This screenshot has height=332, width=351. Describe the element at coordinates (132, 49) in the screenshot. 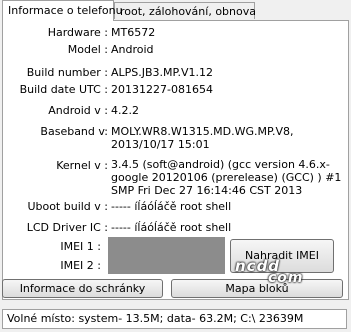

I see `model-value: Android` at that location.